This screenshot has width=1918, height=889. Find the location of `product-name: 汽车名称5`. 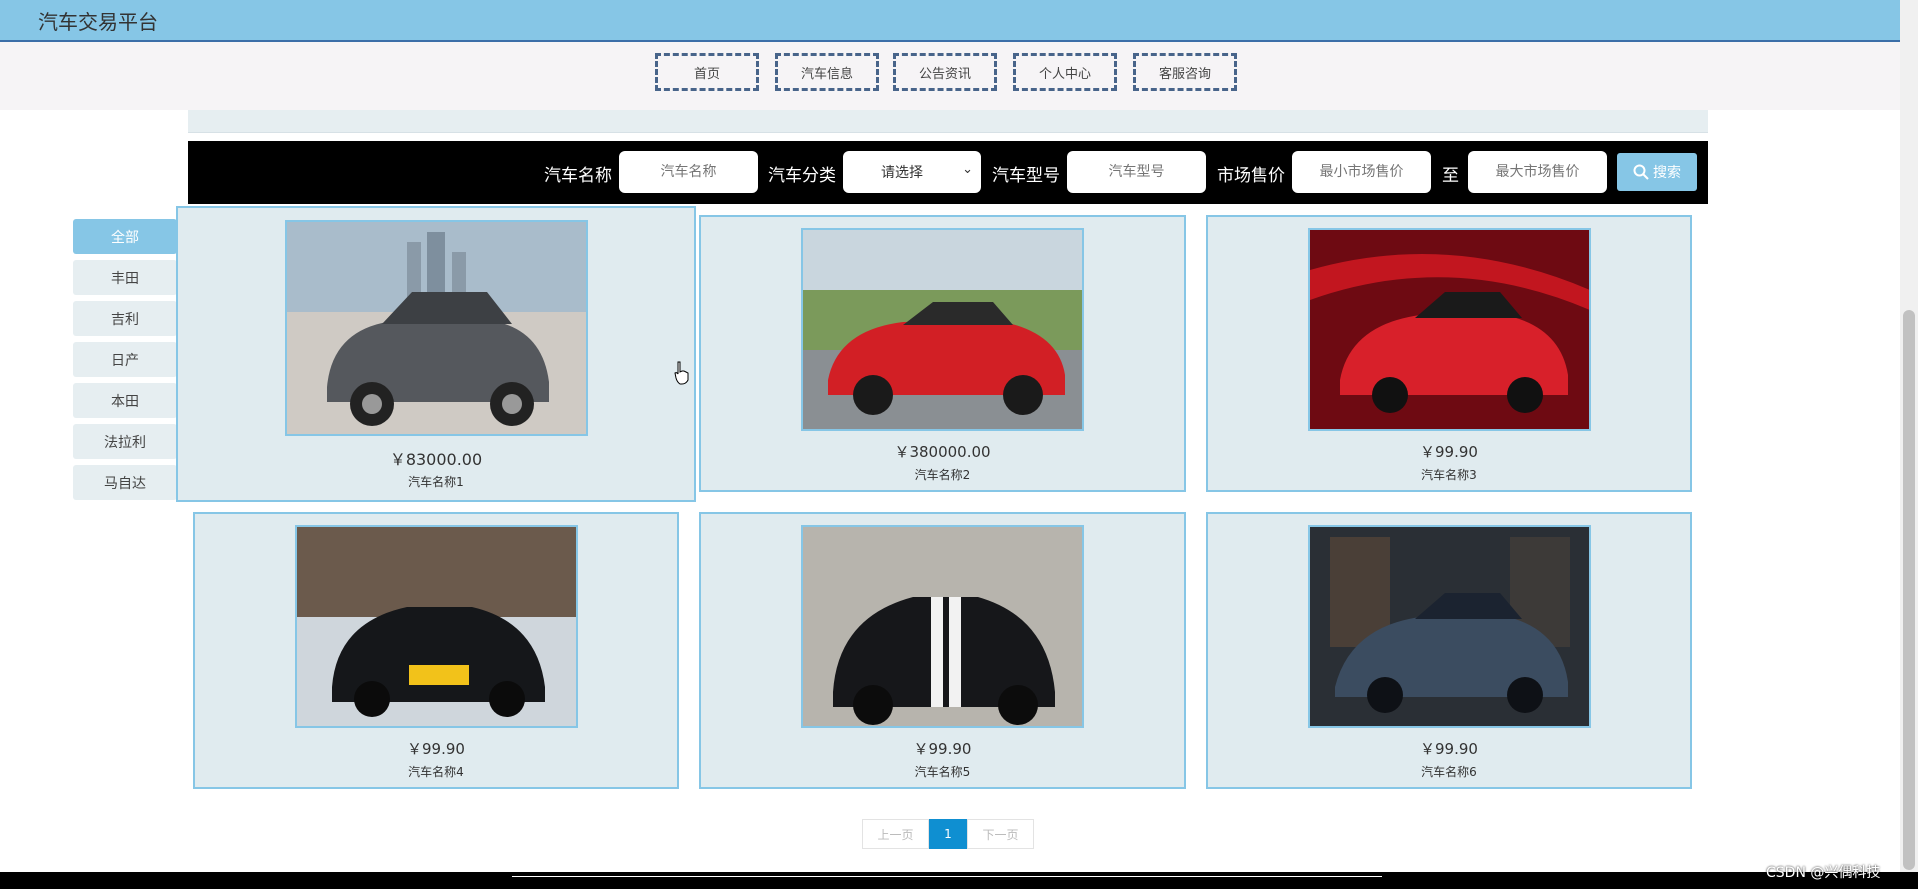

product-name: 汽车名称5 is located at coordinates (942, 772).